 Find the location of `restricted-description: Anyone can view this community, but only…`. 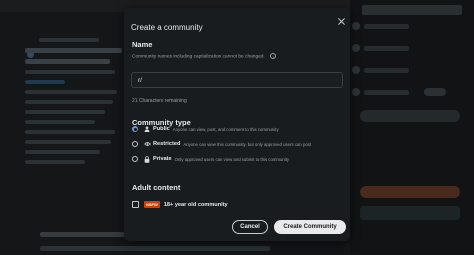

restricted-description: Anyone can view this community, but only… is located at coordinates (247, 144).